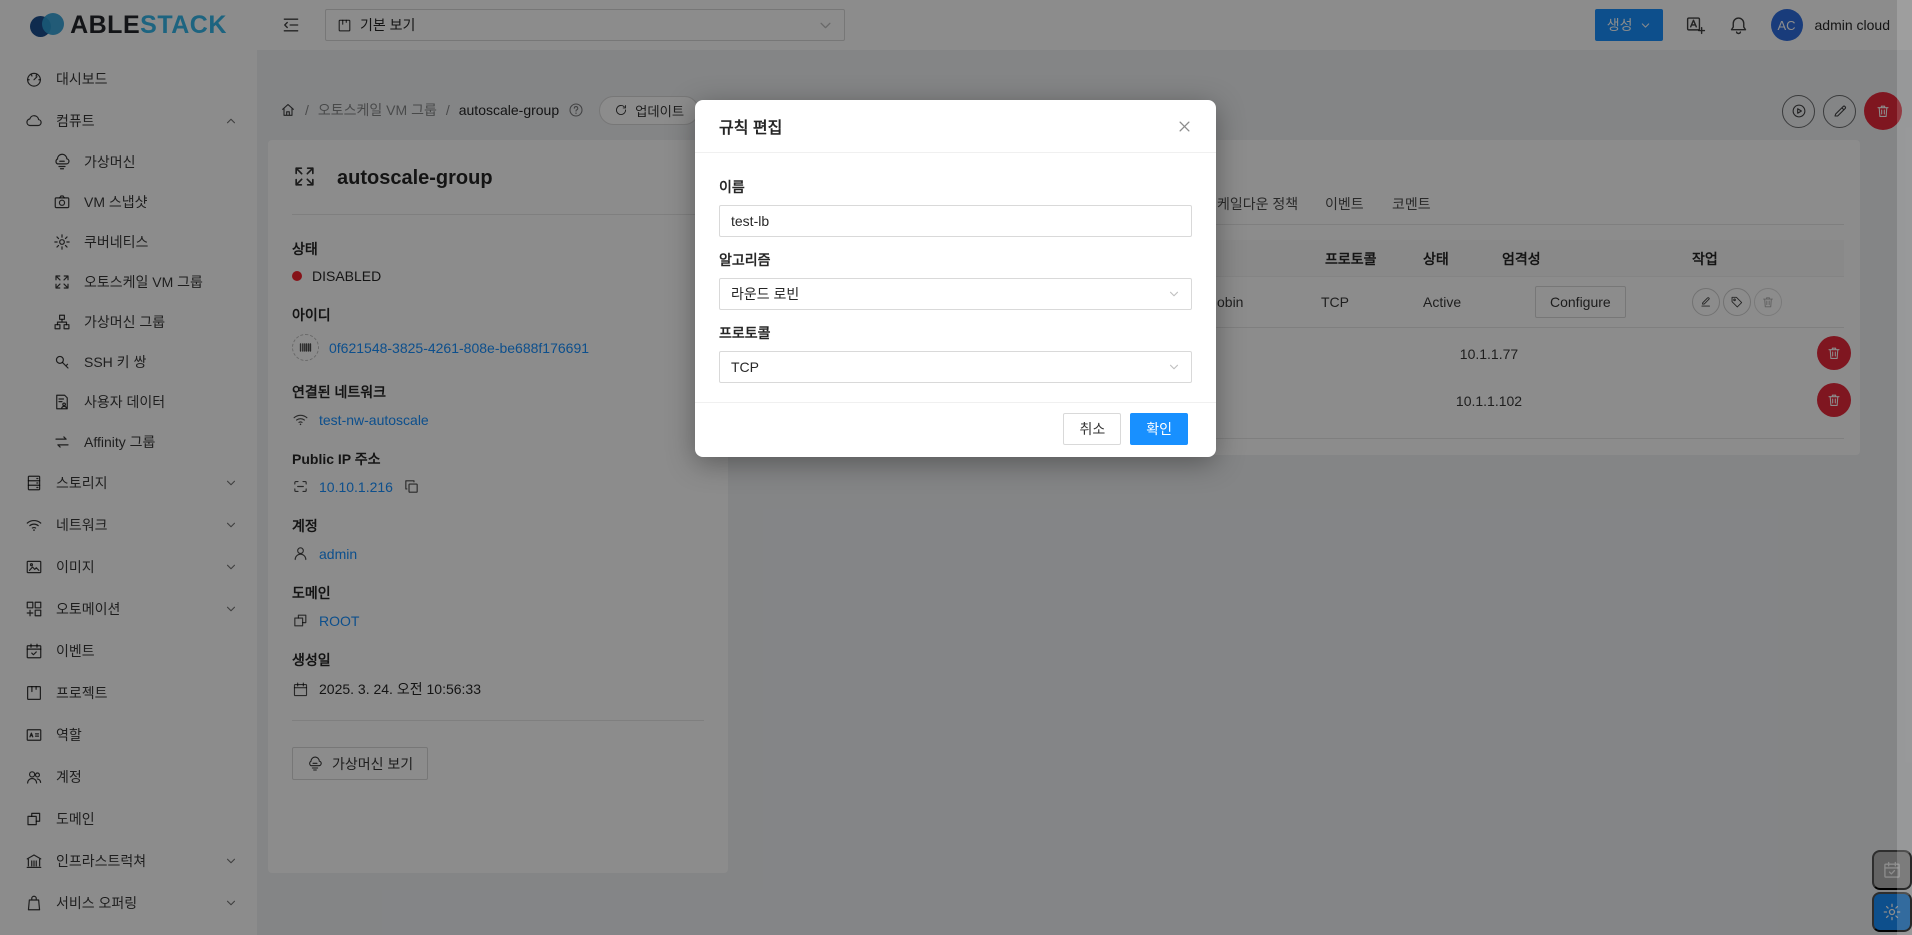  I want to click on algorithm-select: 라운드 로빈, so click(955, 294).